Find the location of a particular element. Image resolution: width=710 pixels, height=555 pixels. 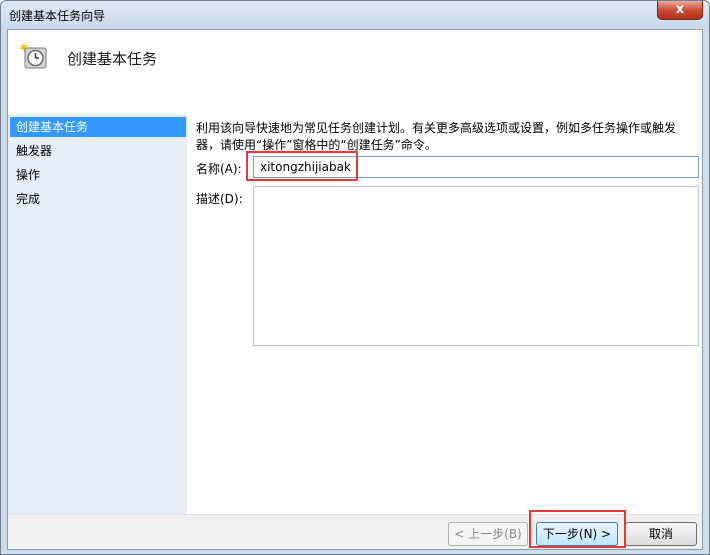

page-title: 创建基本任务 is located at coordinates (112, 59).